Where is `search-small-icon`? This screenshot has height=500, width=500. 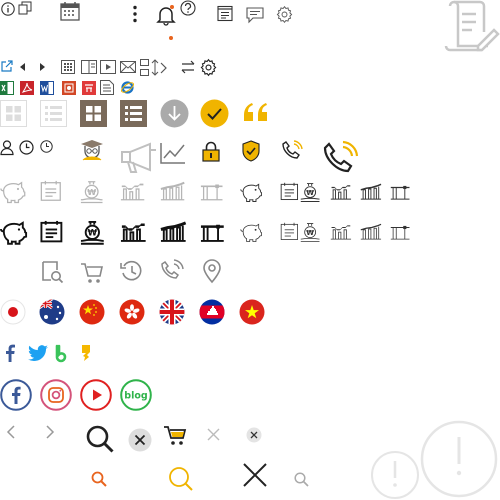 search-small-icon is located at coordinates (301, 479).